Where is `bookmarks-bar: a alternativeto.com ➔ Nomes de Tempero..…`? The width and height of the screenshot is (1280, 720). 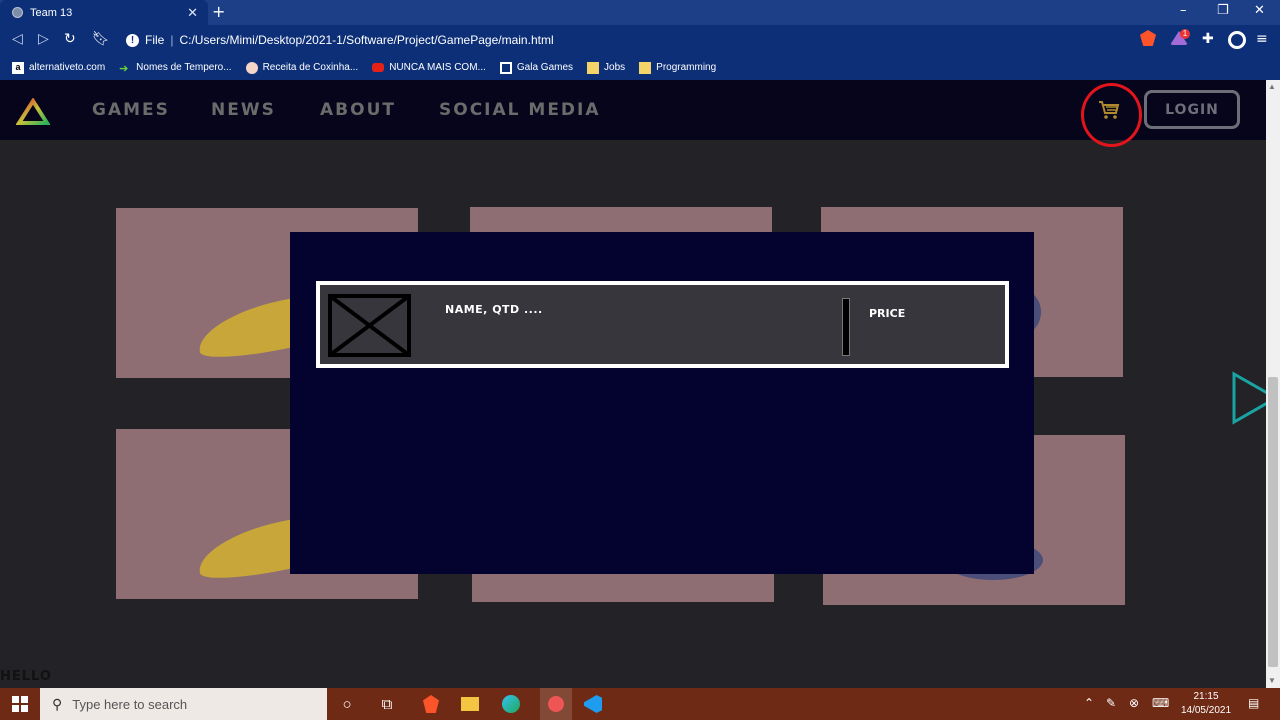 bookmarks-bar: a alternativeto.com ➔ Nomes de Tempero..… is located at coordinates (640, 67).